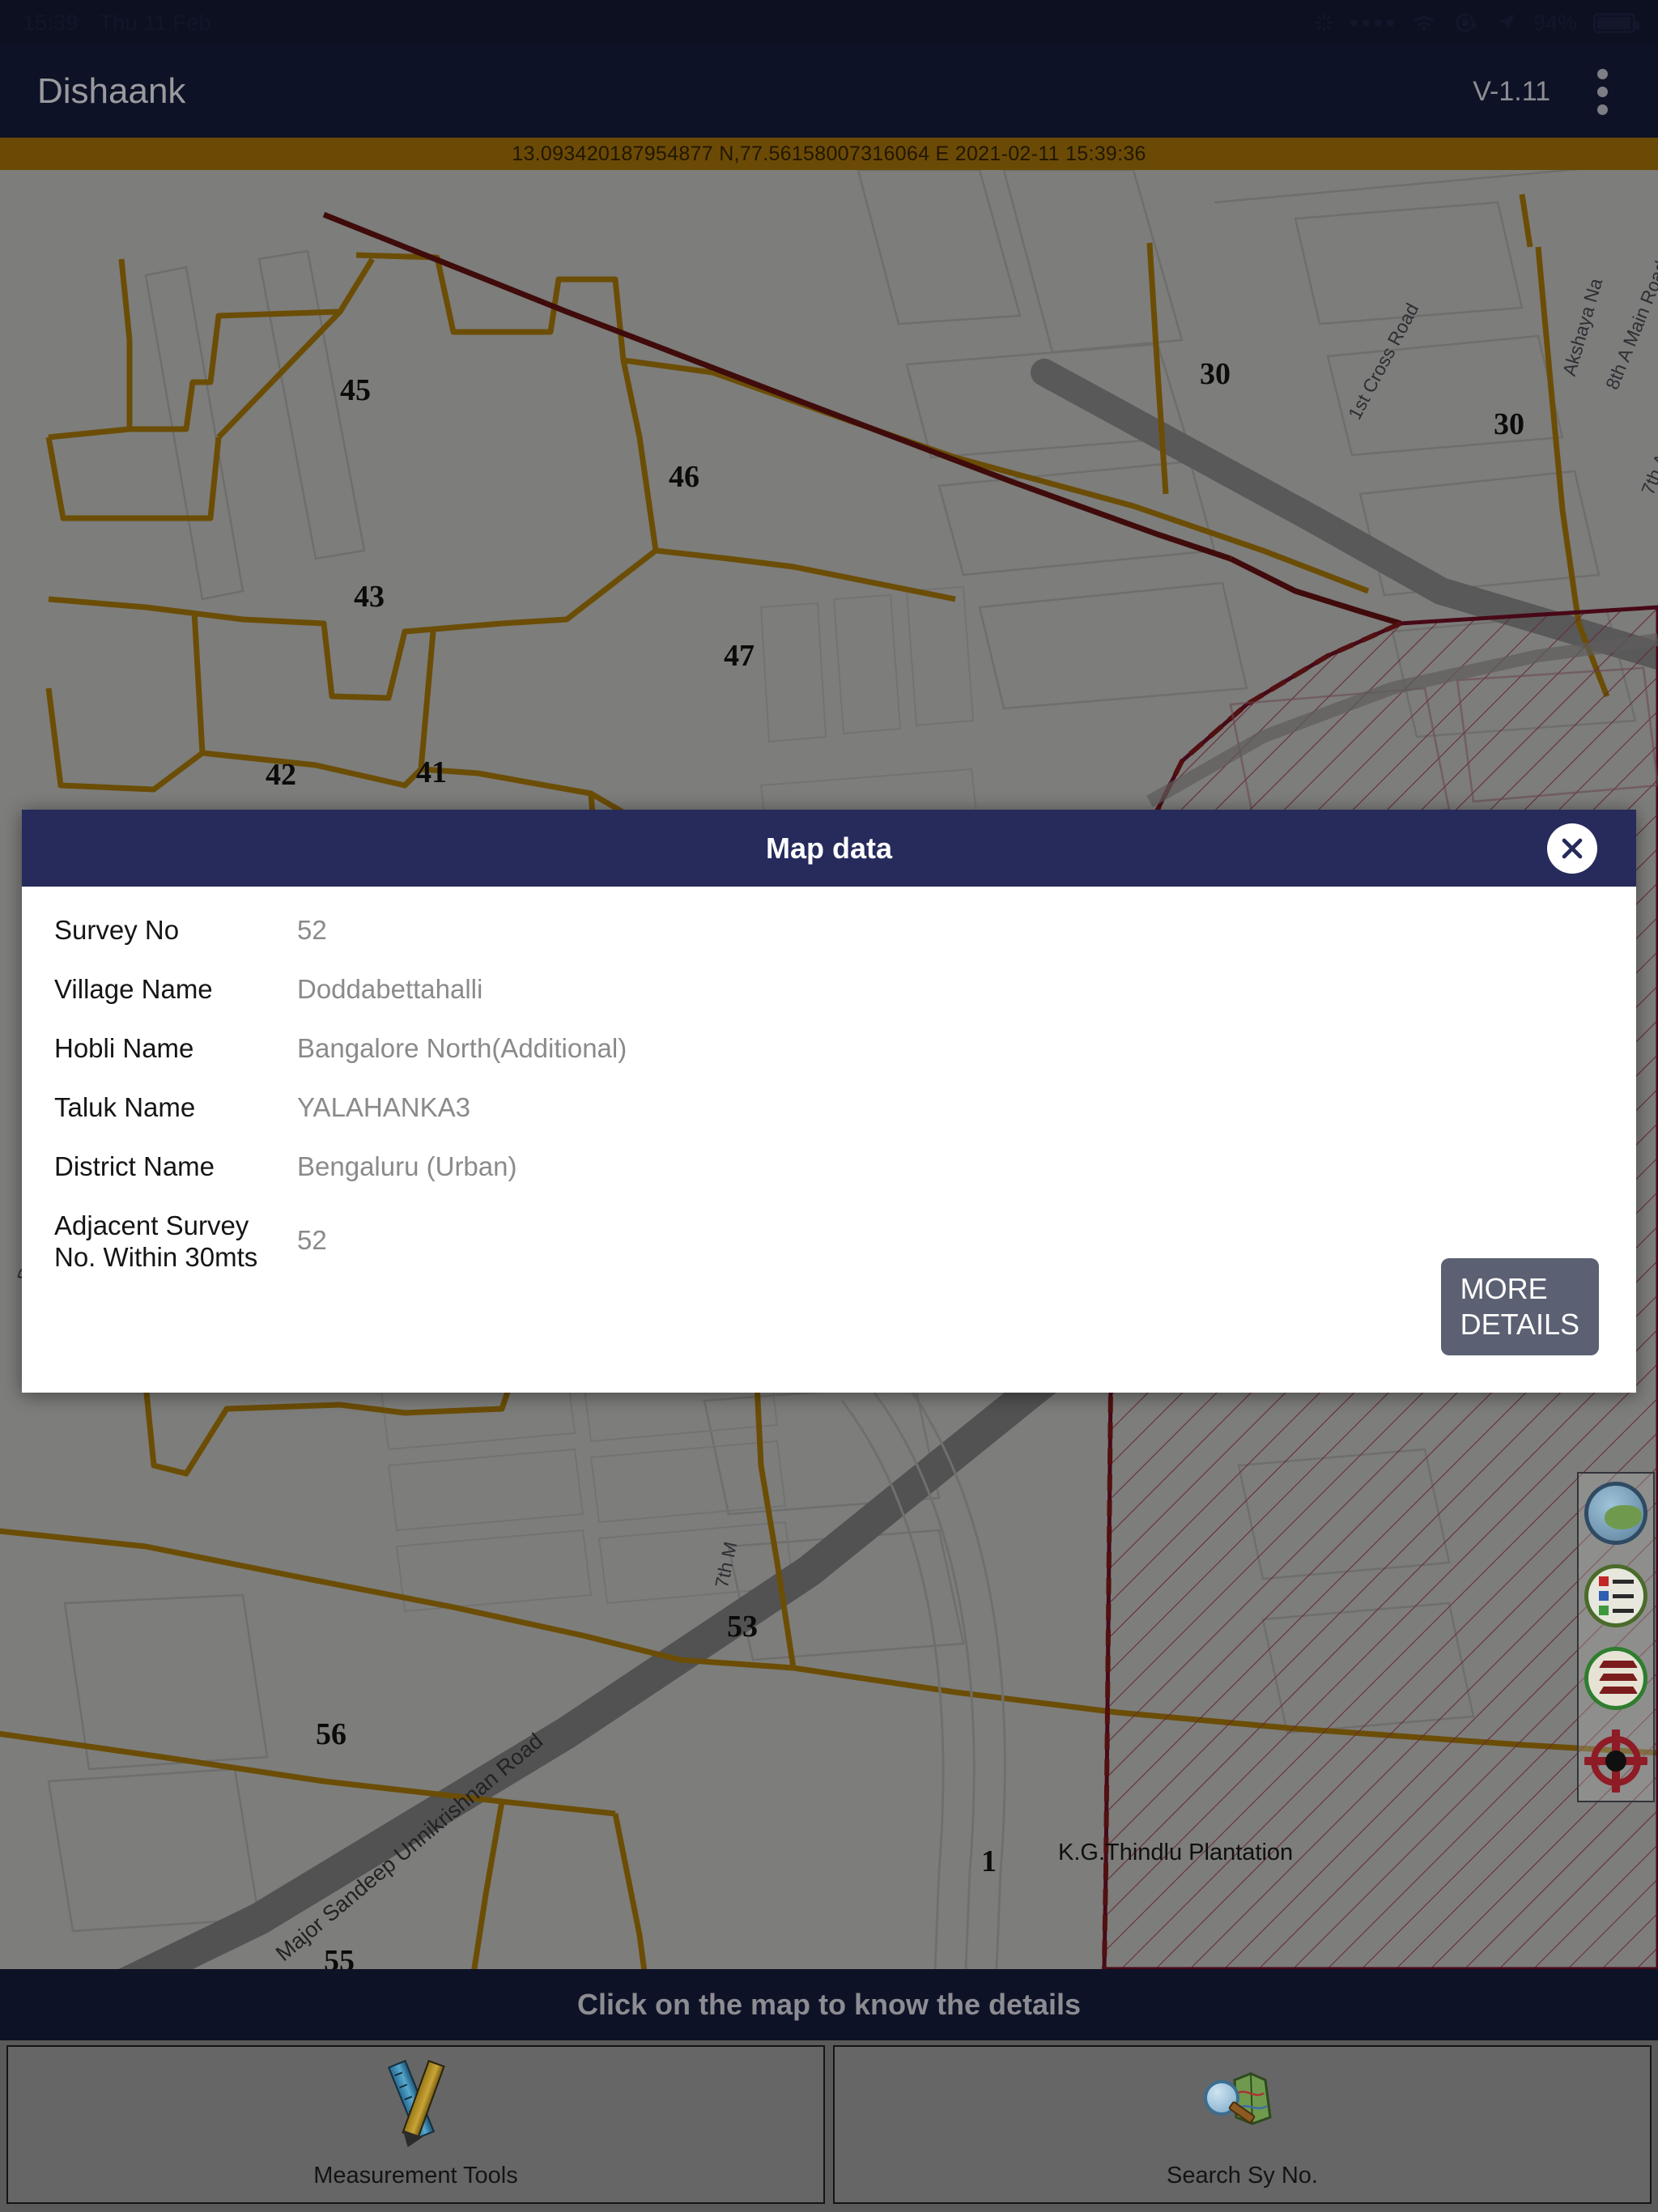 The height and width of the screenshot is (2212, 1658). I want to click on tab-search-sy-no: Search Sy No., so click(1242, 2125).